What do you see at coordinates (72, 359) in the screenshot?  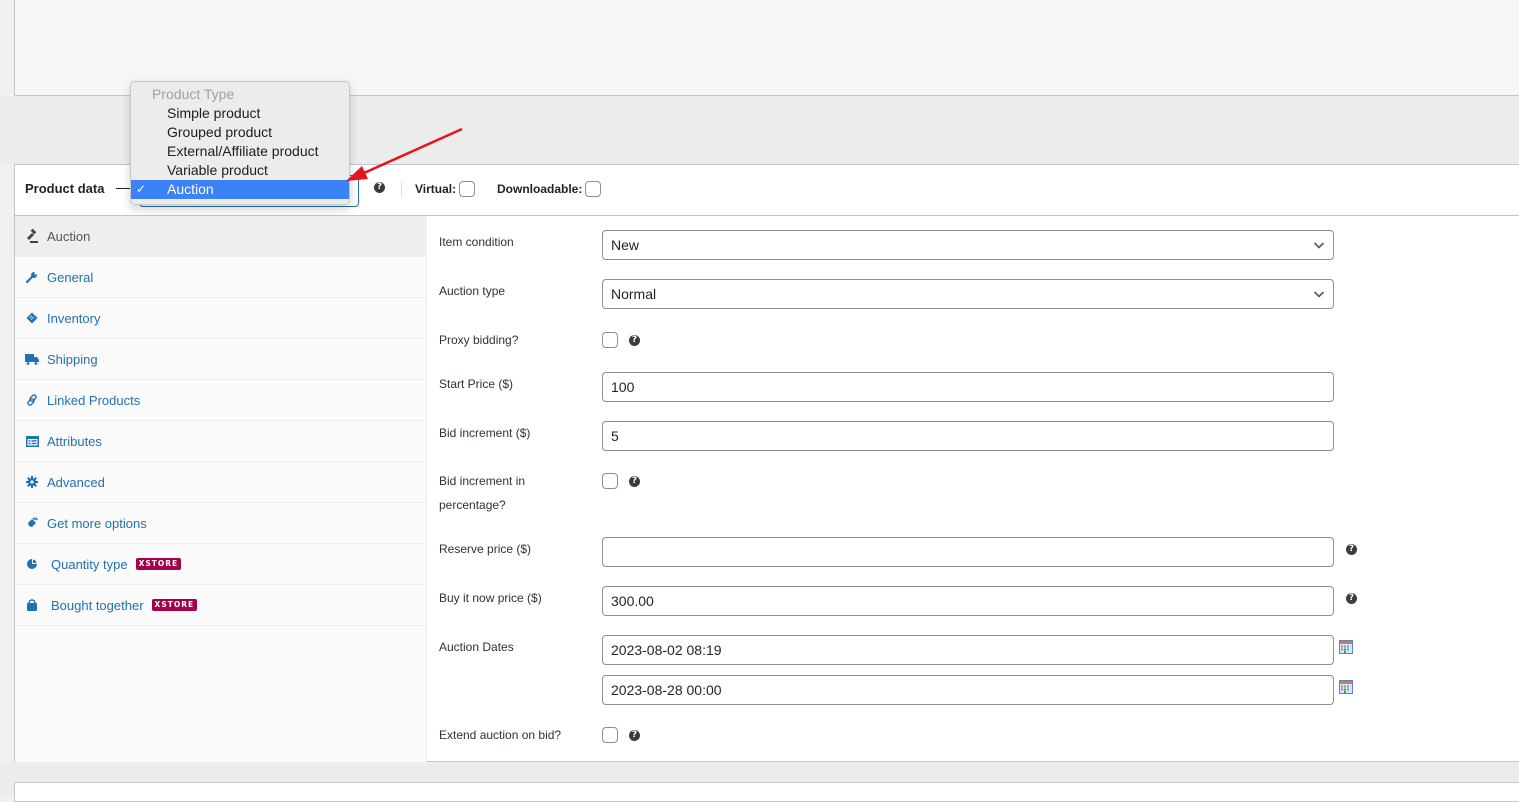 I see `tab-label: Shipping` at bounding box center [72, 359].